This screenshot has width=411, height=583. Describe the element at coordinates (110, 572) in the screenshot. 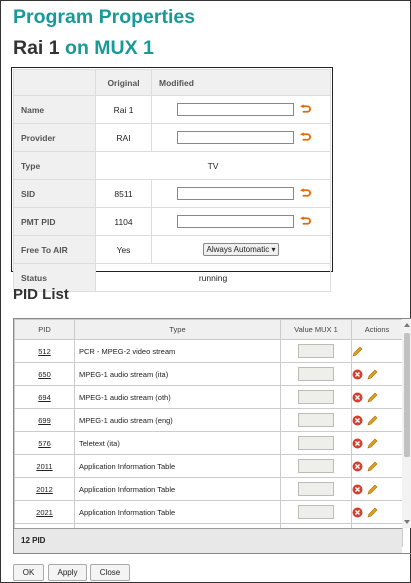

I see `close-button: Close` at that location.